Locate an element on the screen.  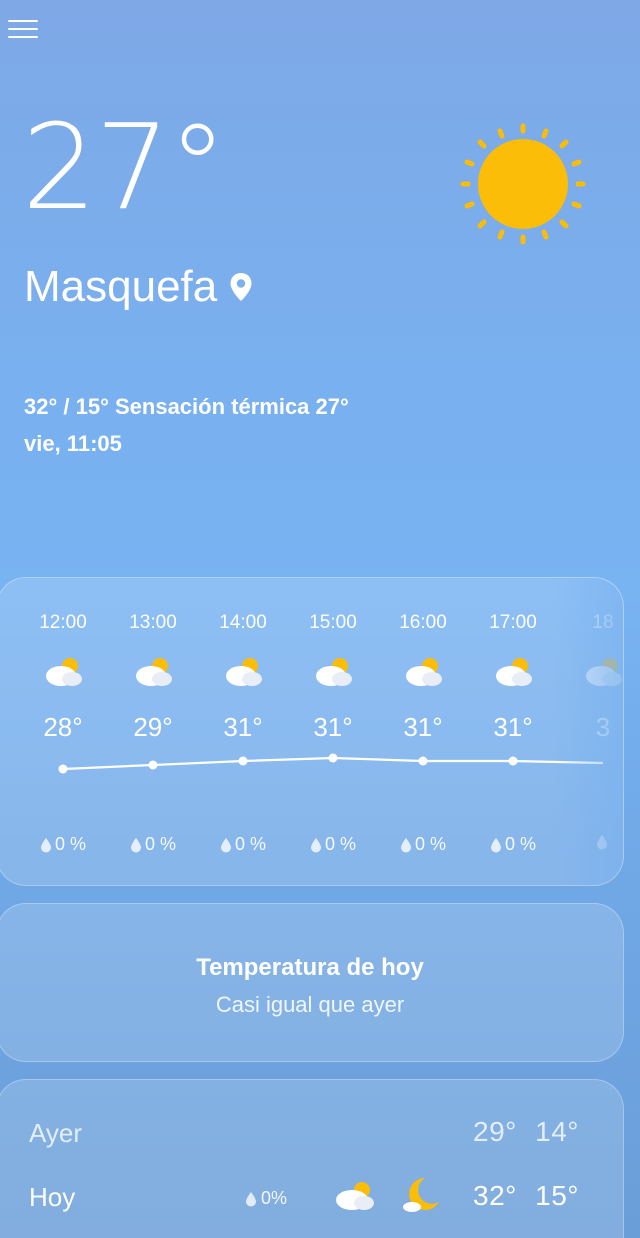
current-temperature: 27° is located at coordinates (124, 167).